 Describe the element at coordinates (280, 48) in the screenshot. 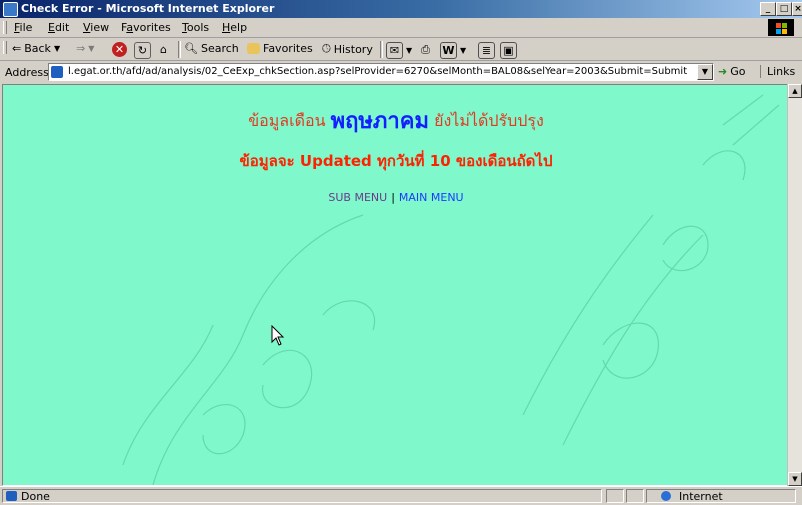

I see `favorites-button: Favorites` at that location.